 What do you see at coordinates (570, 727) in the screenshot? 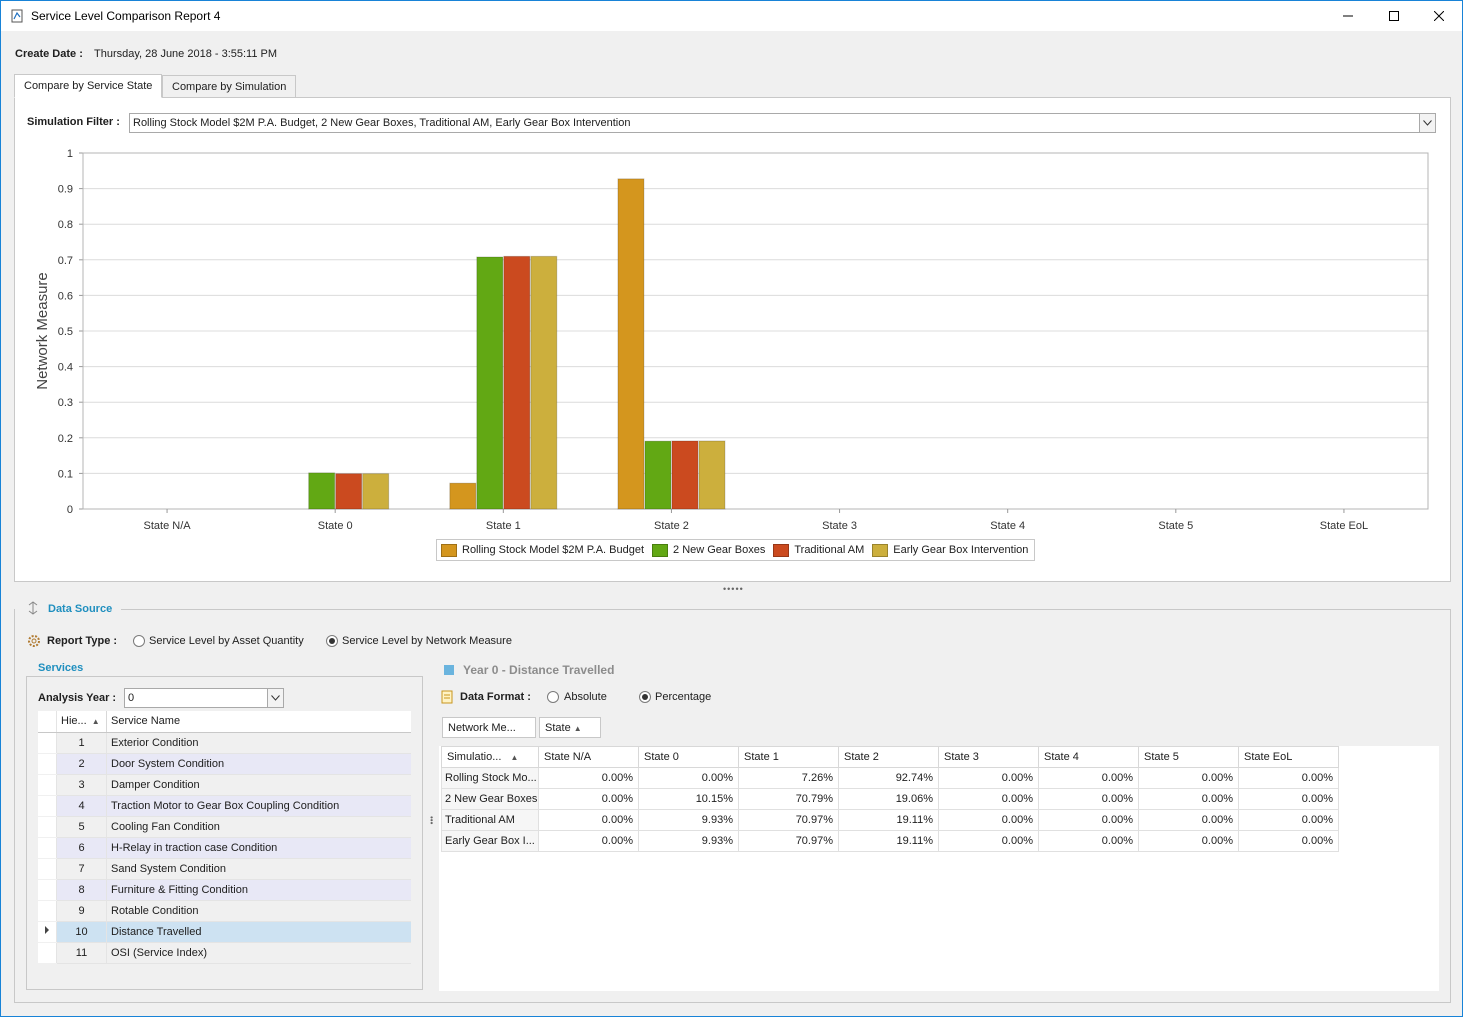
I see `filter-field-state: State ▲` at bounding box center [570, 727].